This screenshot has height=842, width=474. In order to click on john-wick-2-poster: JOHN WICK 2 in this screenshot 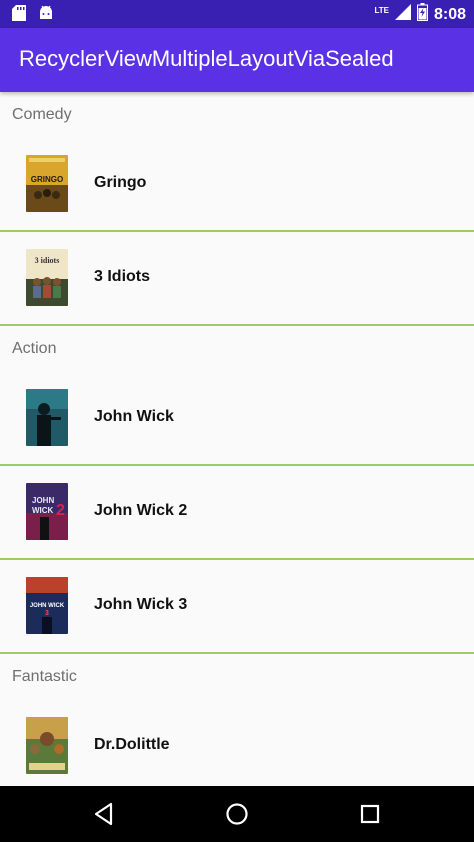, I will do `click(47, 511)`.